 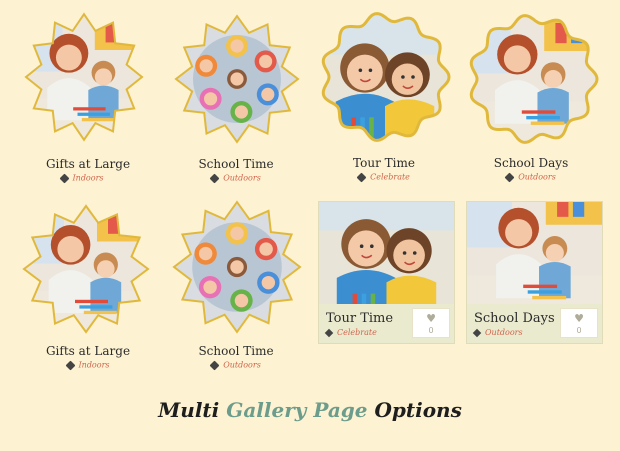 What do you see at coordinates (359, 318) in the screenshot?
I see `card-title: Tour Time` at bounding box center [359, 318].